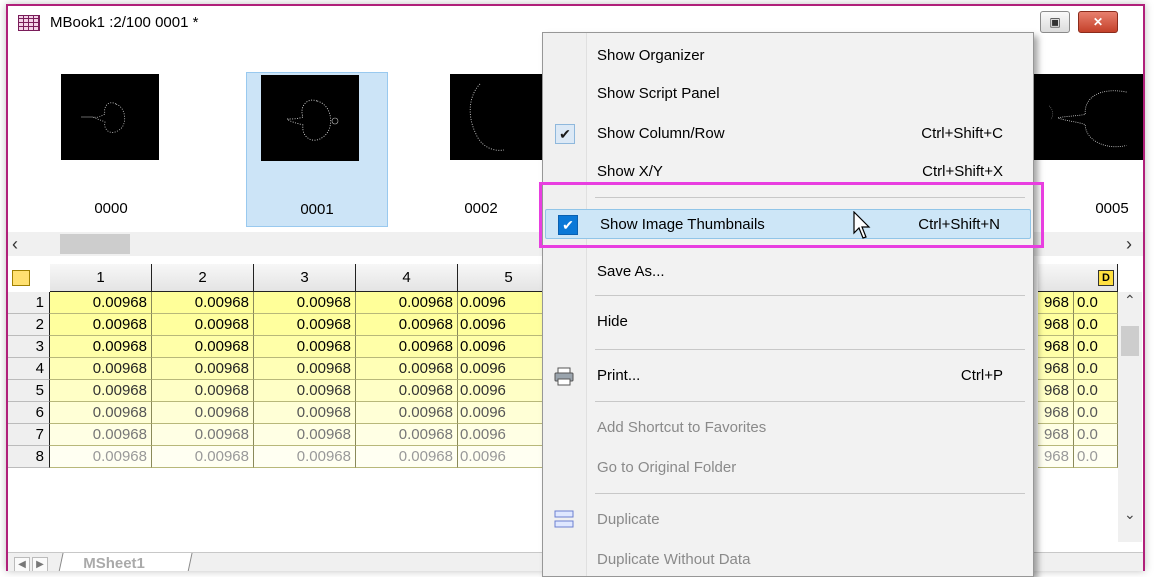 The height and width of the screenshot is (577, 1156). What do you see at coordinates (305, 278) in the screenshot?
I see `column-header-3: 3` at bounding box center [305, 278].